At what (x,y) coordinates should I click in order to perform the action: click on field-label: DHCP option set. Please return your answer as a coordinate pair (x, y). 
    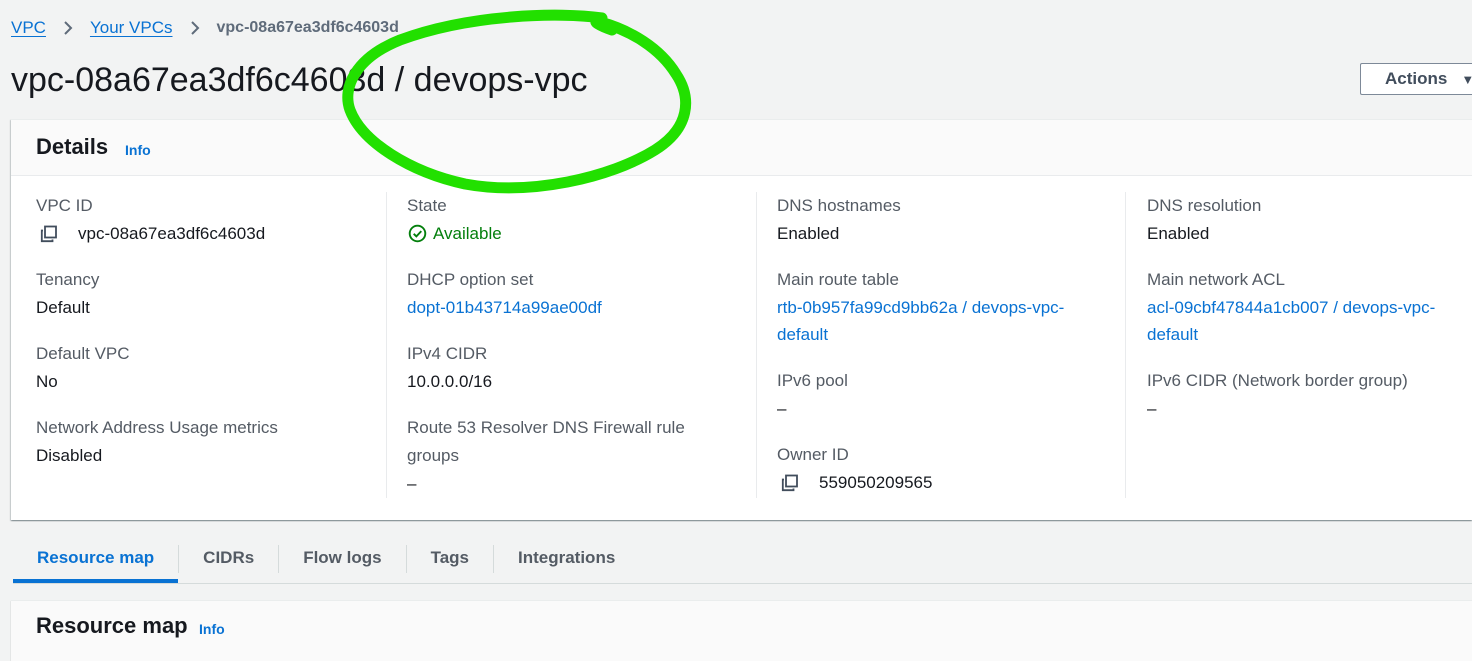
    Looking at the image, I should click on (470, 279).